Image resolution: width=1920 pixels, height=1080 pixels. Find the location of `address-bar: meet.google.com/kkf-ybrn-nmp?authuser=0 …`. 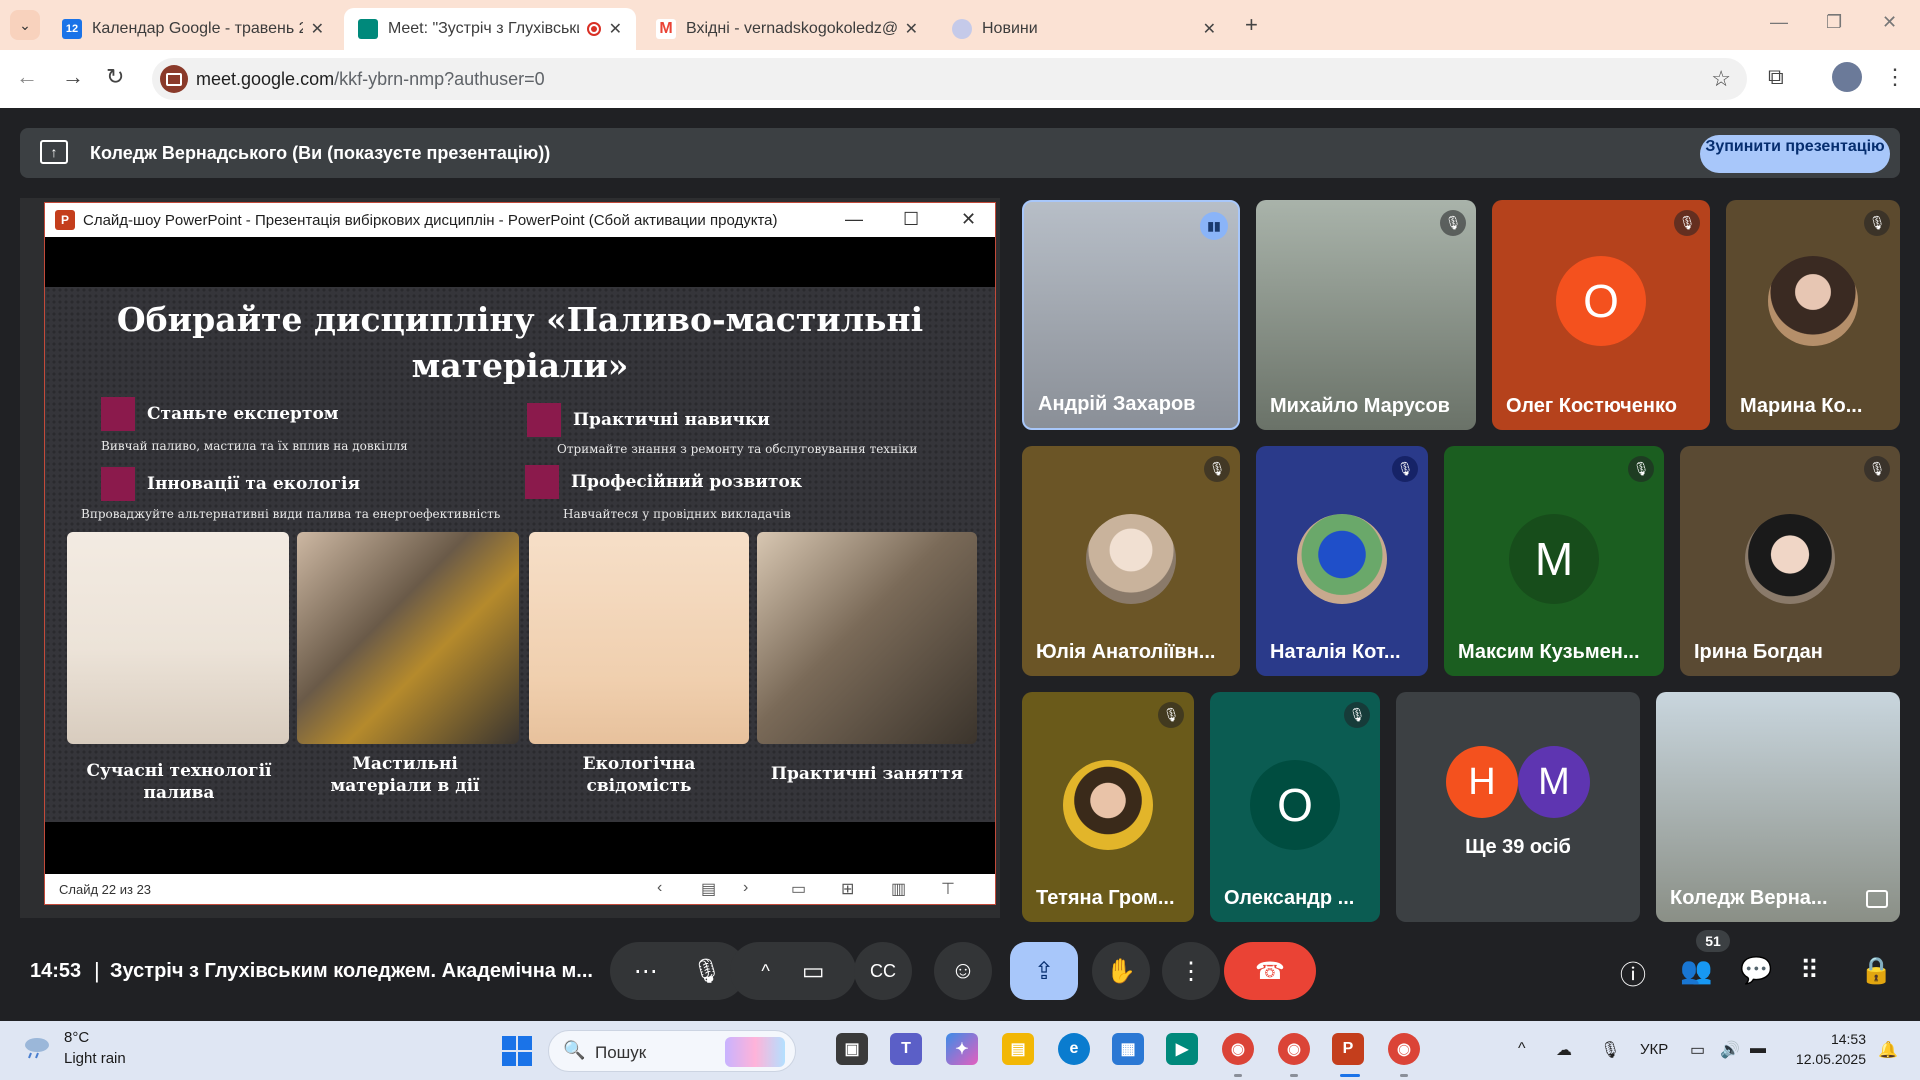

address-bar: meet.google.com/kkf-ybrn-nmp?authuser=0 … is located at coordinates (949, 79).